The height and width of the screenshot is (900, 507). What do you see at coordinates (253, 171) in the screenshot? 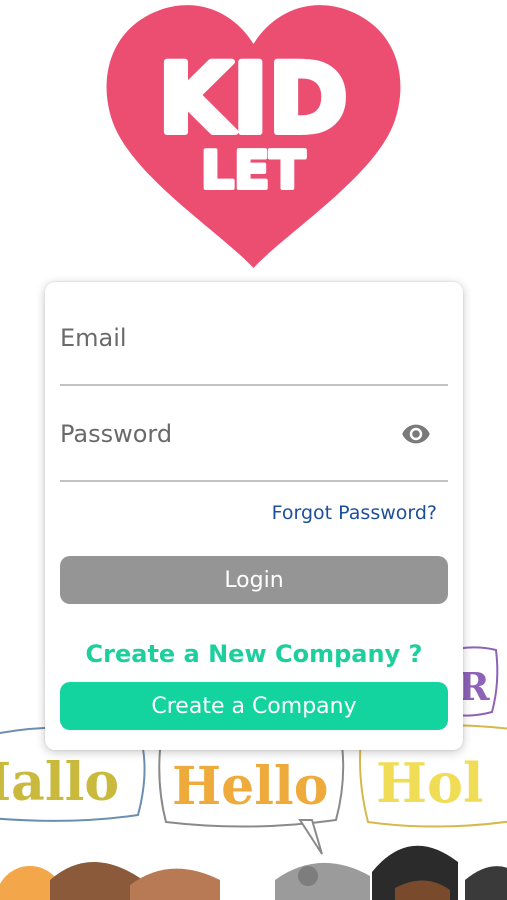
I see `logo-text-let: LET` at bounding box center [253, 171].